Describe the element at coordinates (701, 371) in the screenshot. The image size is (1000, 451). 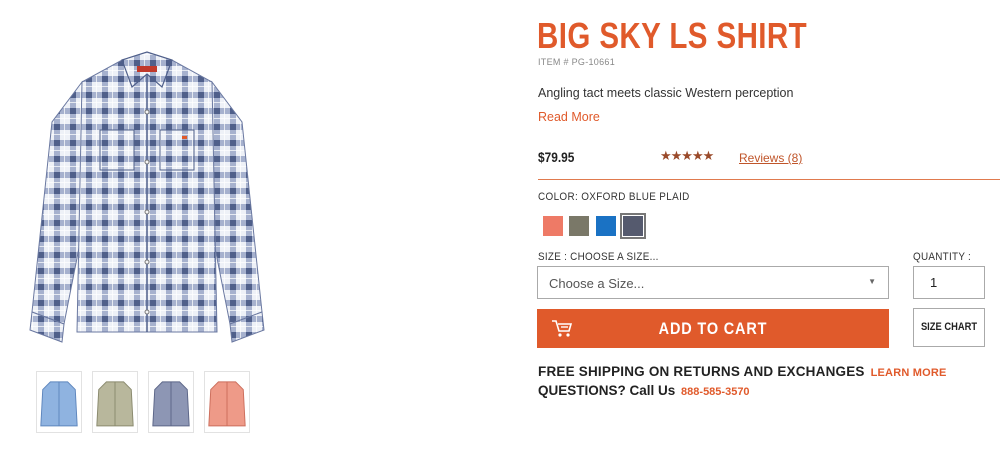
I see `shipping-text: FREE SHIPPING ON RETURNS AND EXCHANGES` at that location.